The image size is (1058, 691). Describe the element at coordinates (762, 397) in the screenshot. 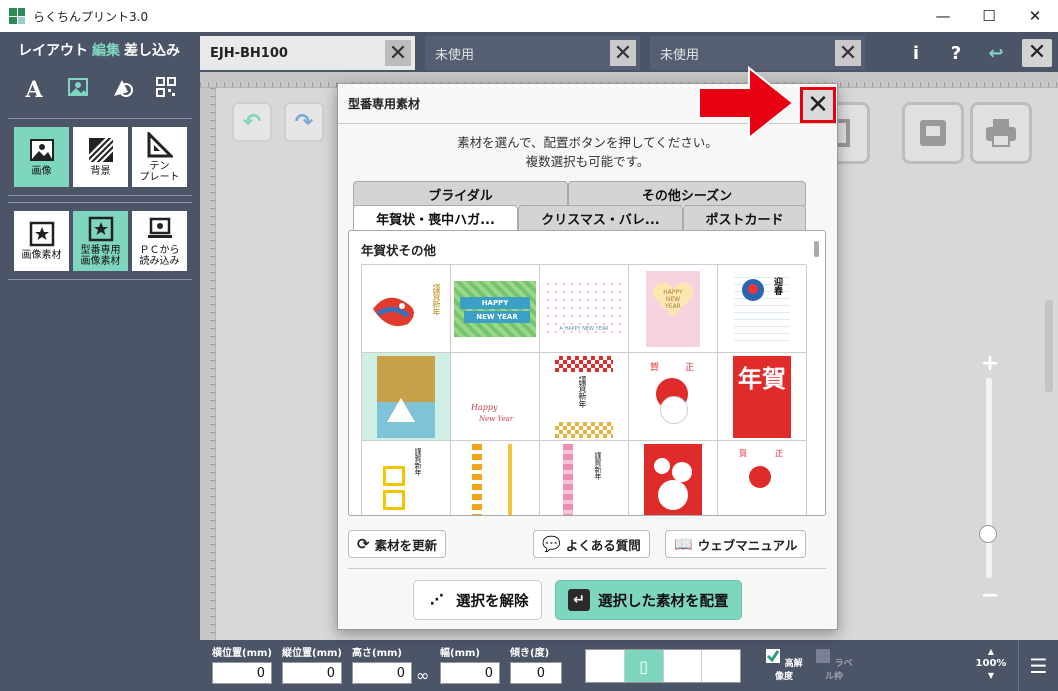

I see `thumbnail-big-red: 年賀` at that location.